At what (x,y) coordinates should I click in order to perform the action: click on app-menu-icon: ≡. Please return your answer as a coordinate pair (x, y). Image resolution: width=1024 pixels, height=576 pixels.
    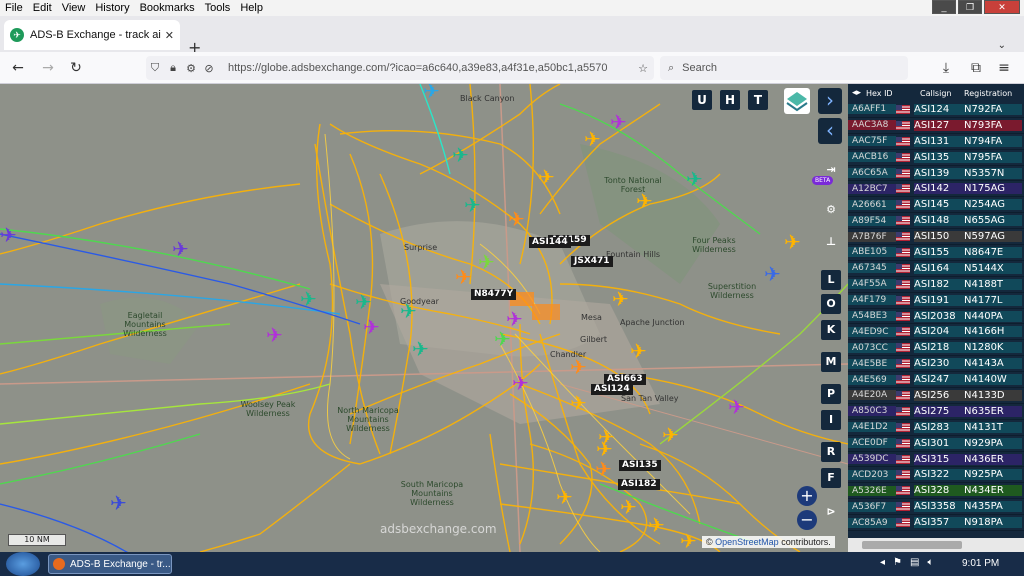
    Looking at the image, I should click on (1004, 68).